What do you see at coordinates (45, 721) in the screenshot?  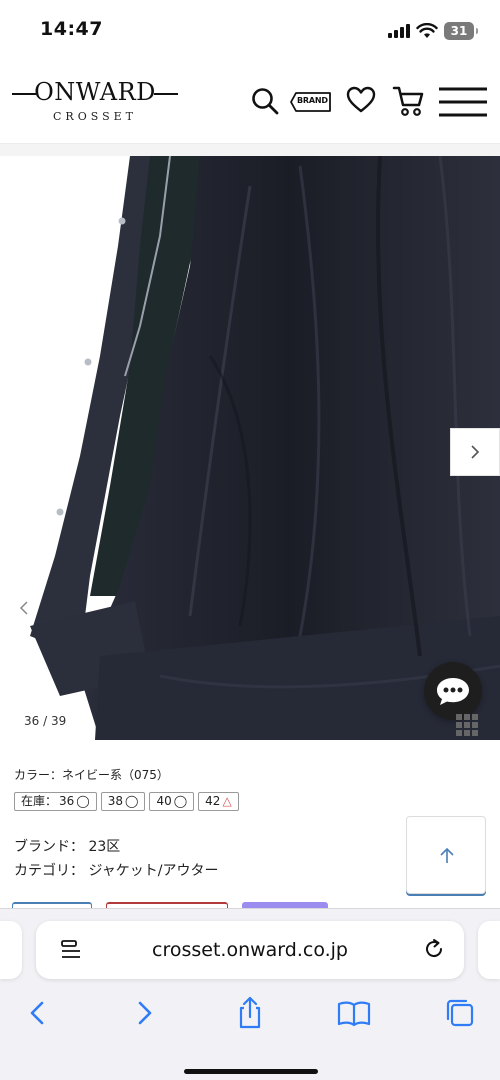 I see `image-counter: 36 / 39` at bounding box center [45, 721].